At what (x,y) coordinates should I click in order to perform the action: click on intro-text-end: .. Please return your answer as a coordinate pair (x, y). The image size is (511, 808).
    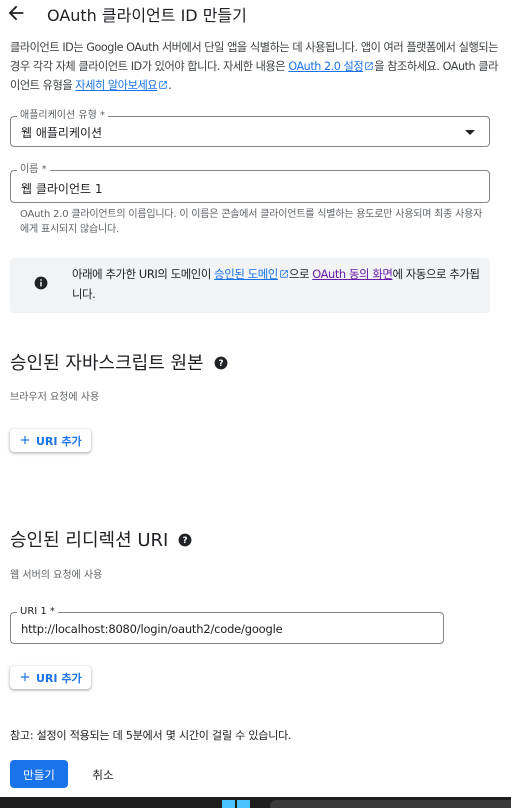
    Looking at the image, I should click on (170, 85).